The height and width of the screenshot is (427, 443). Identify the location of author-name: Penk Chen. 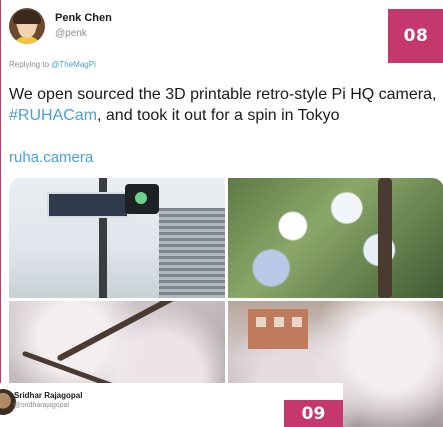
(83, 18).